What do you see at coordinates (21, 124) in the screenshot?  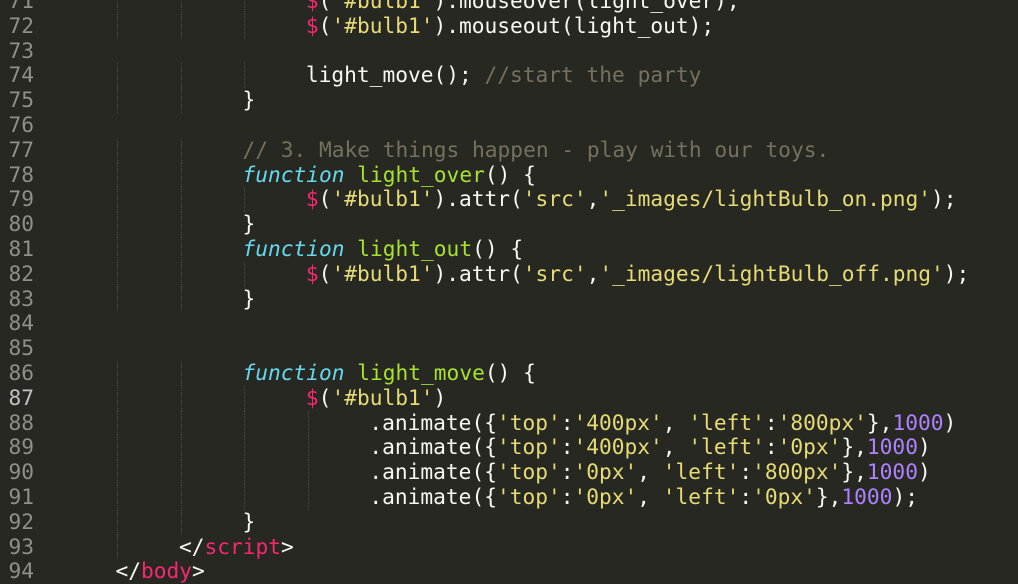 I see `line-number: 76` at bounding box center [21, 124].